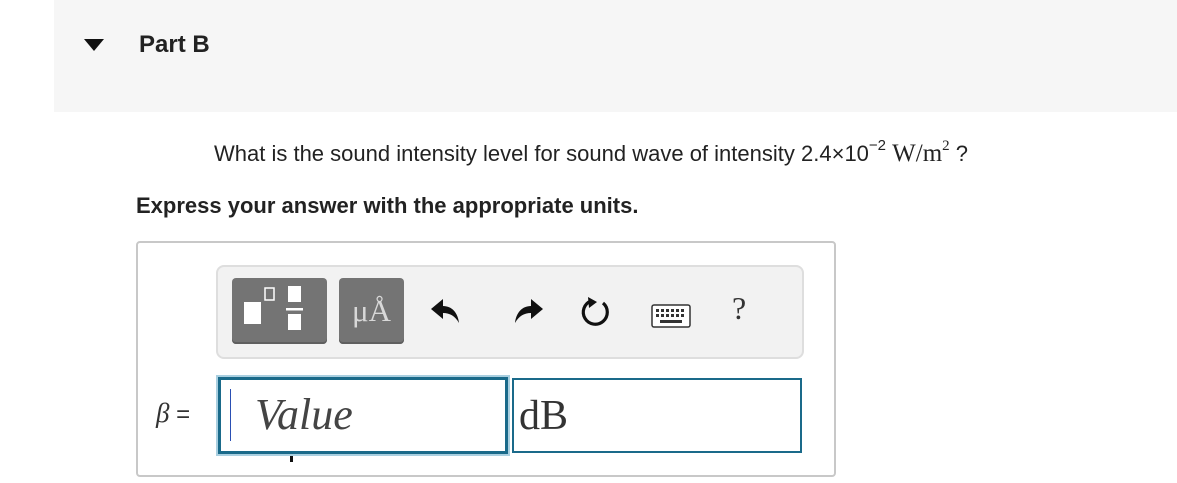 The height and width of the screenshot is (483, 1177). I want to click on collapse-triangle-icon, so click(94, 45).